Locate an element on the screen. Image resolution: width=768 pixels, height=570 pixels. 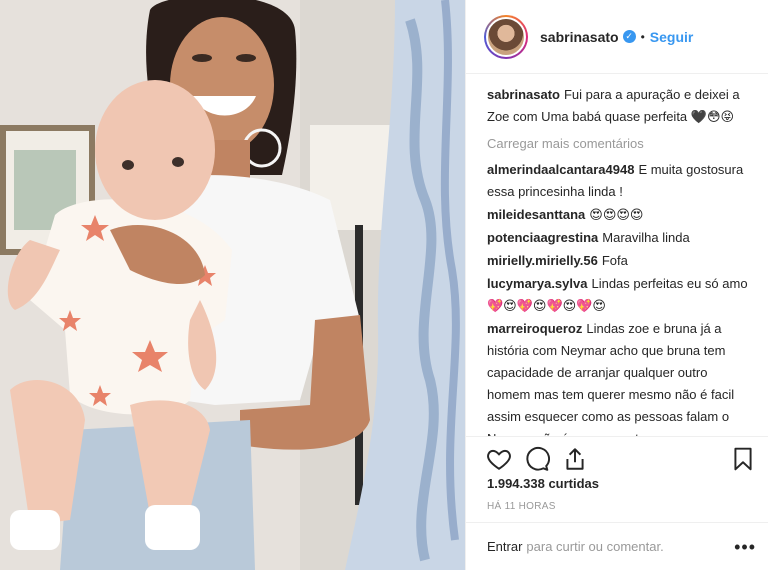
comment-item: mirielly.mirielly.56 Fofa is located at coordinates (619, 261).